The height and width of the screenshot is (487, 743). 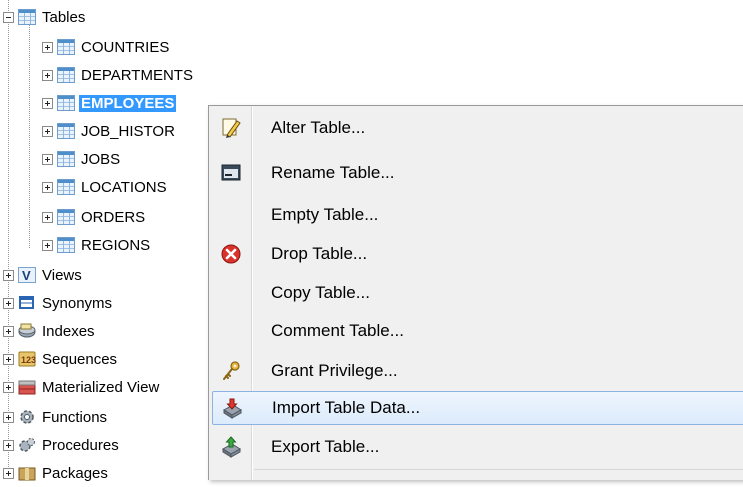 I want to click on table-node-departments: DEPARTMENTS, so click(x=118, y=75).